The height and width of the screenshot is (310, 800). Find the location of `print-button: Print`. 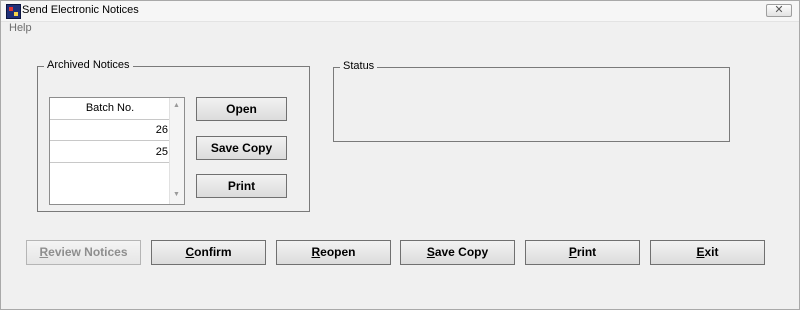

print-button: Print is located at coordinates (582, 252).